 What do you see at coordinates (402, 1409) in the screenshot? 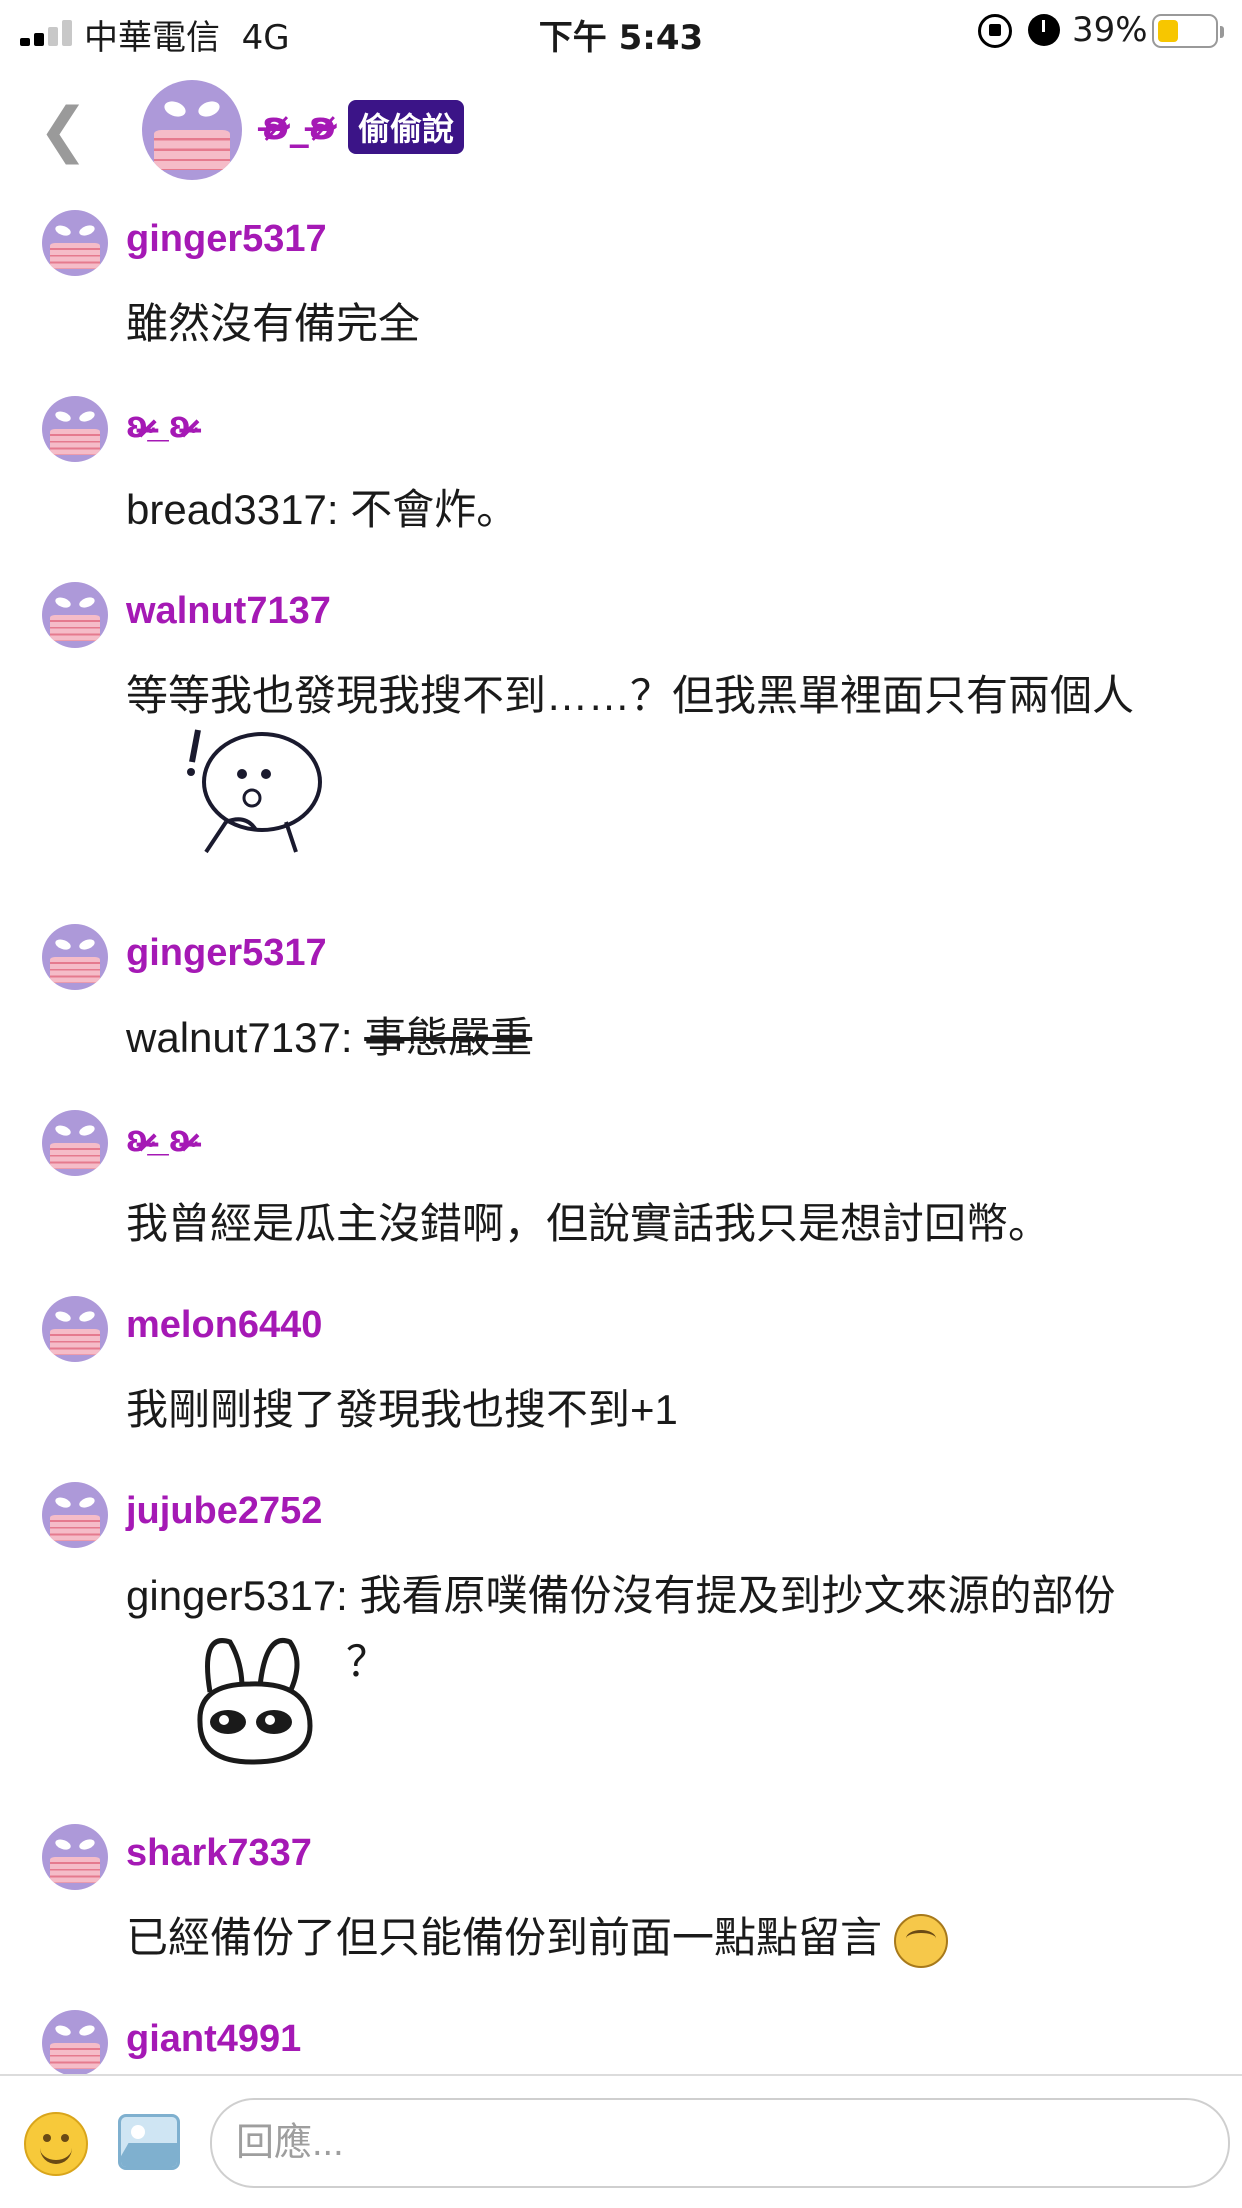
I see `comment-text: 我剛剛搜了發現我也搜不到+1` at bounding box center [402, 1409].